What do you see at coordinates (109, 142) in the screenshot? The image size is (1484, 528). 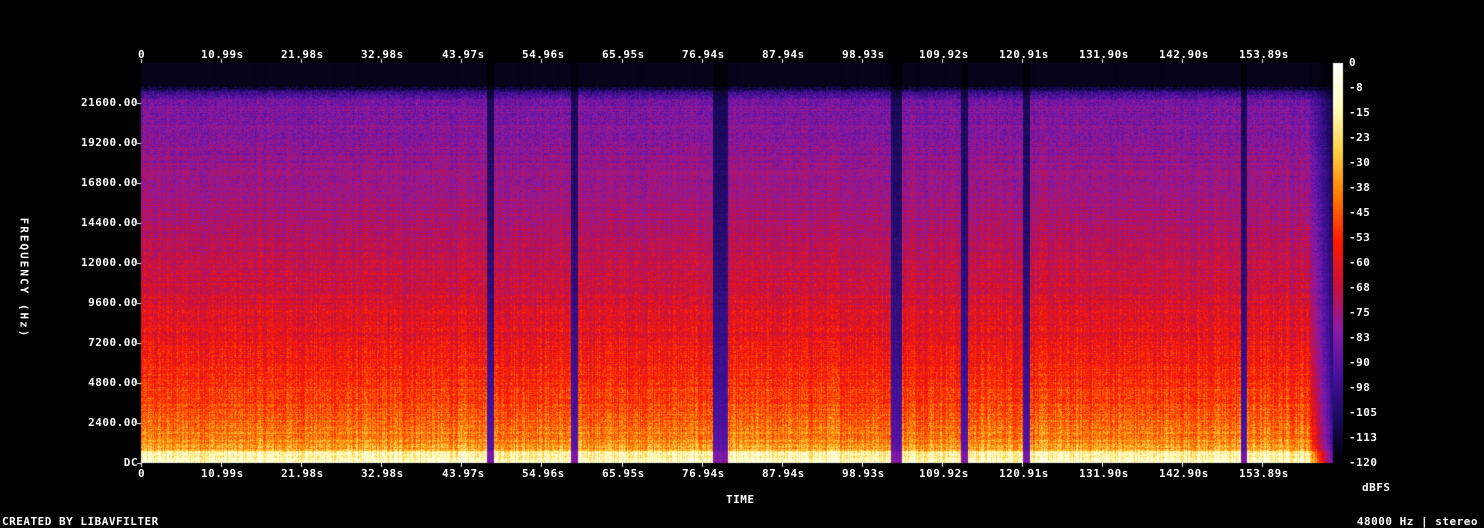 I see `y-tick: 19200.00` at bounding box center [109, 142].